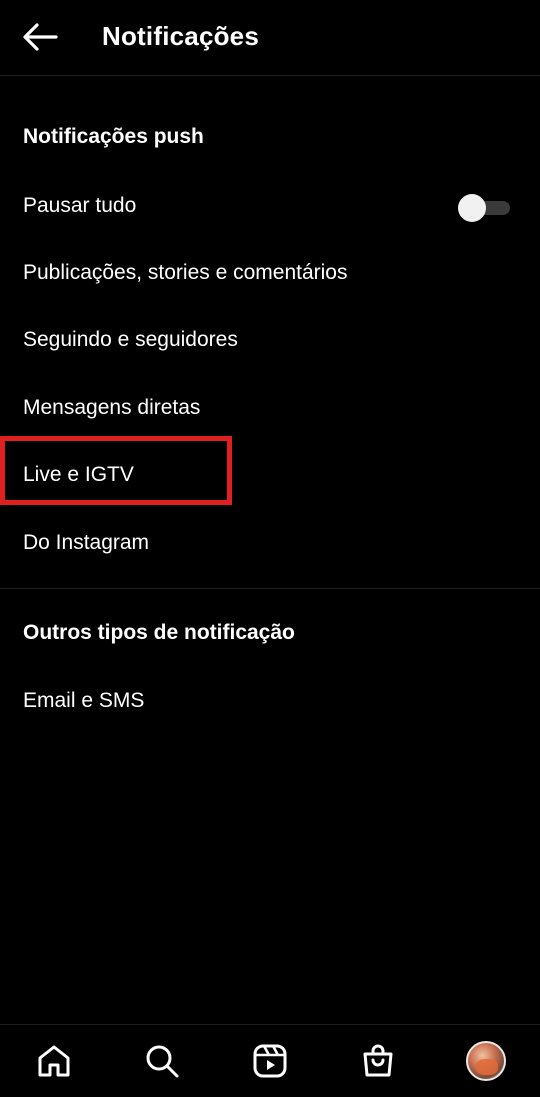 The height and width of the screenshot is (1097, 540). Describe the element at coordinates (113, 136) in the screenshot. I see `section-title-push: Notificações push` at that location.